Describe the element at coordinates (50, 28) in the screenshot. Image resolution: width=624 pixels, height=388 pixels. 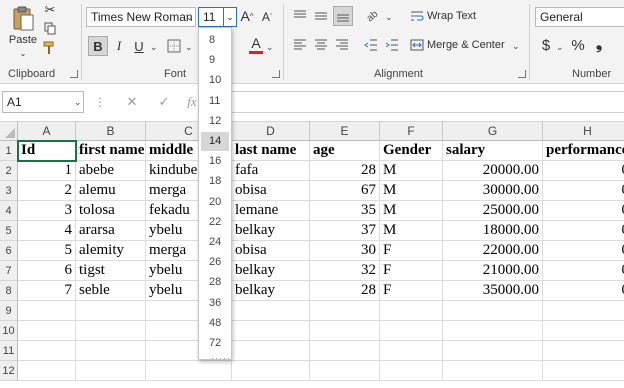
I see `copy-icon` at that location.